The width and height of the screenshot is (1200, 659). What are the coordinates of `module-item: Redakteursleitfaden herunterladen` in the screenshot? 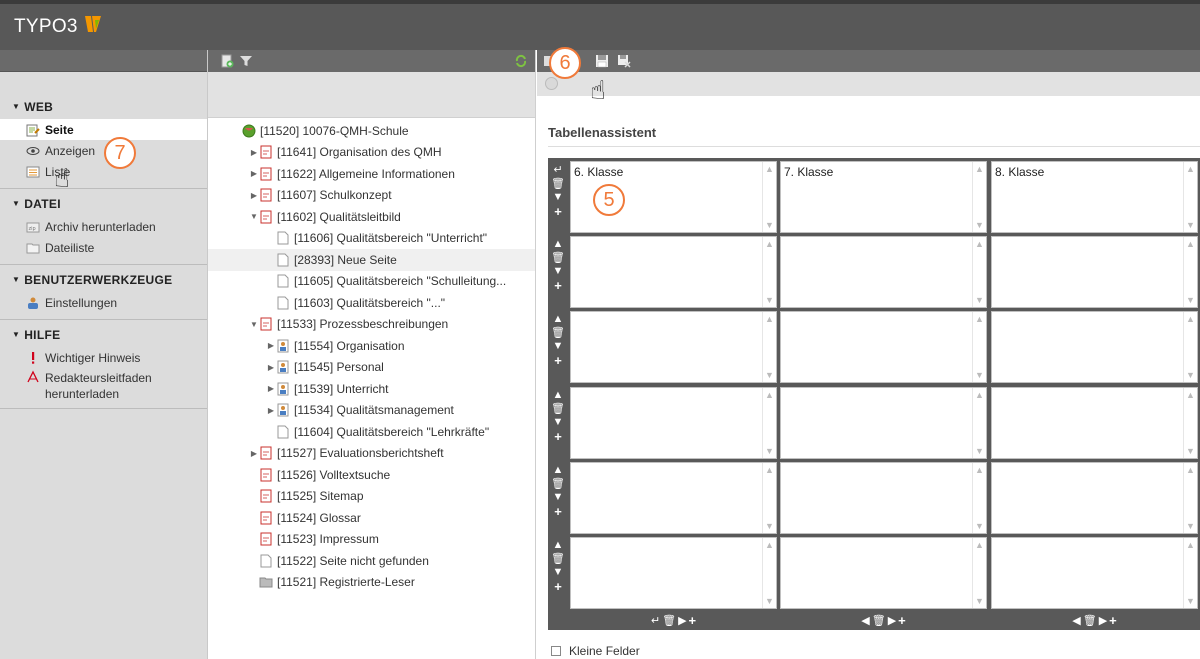 It's located at (103, 385).